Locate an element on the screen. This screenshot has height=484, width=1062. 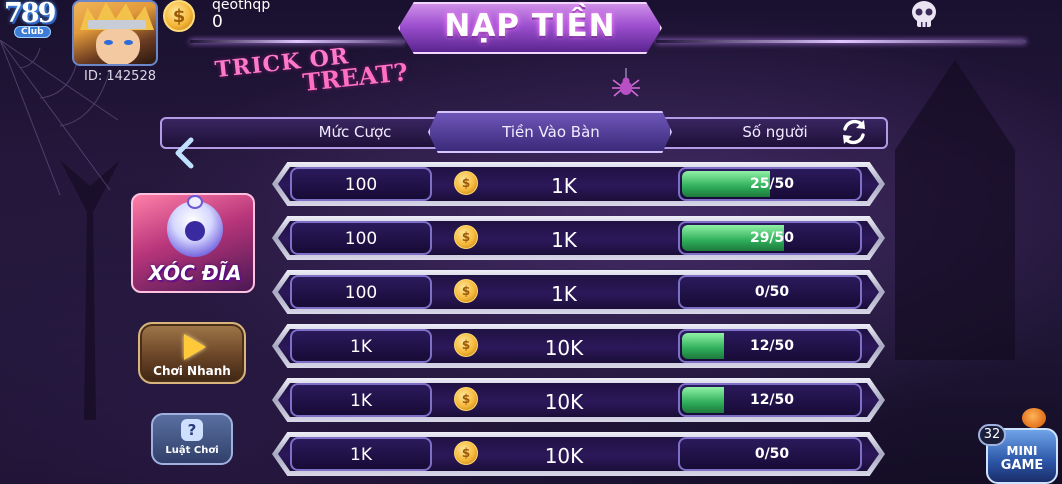
balance: 0 is located at coordinates (217, 22).